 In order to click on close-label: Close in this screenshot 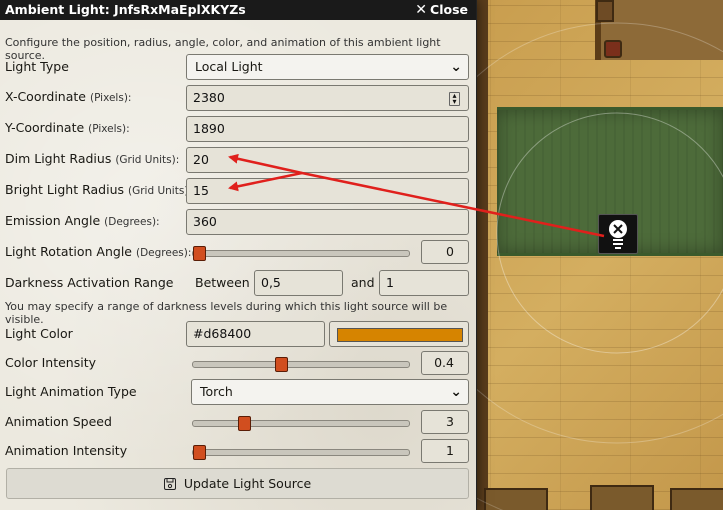, I will do `click(449, 9)`.